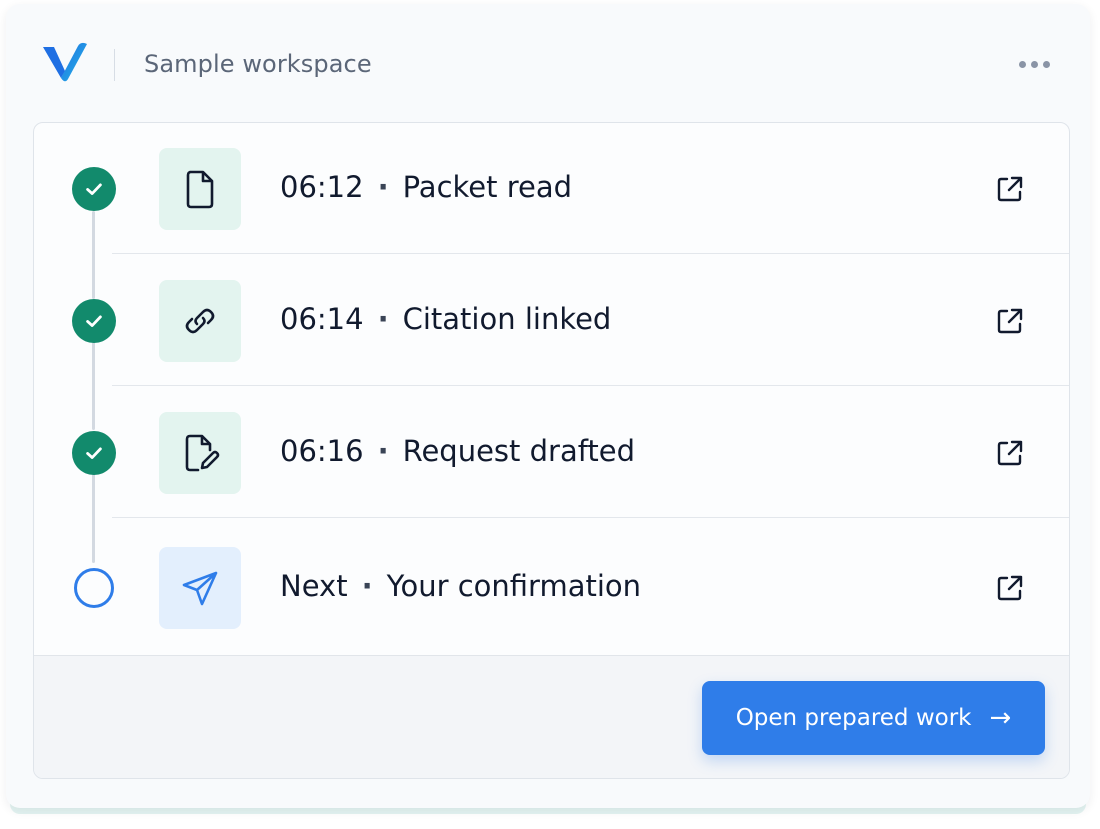 Image resolution: width=1100 pixels, height=829 pixels. I want to click on timeline-entry-label: 06:12 · Packet read, so click(426, 187).